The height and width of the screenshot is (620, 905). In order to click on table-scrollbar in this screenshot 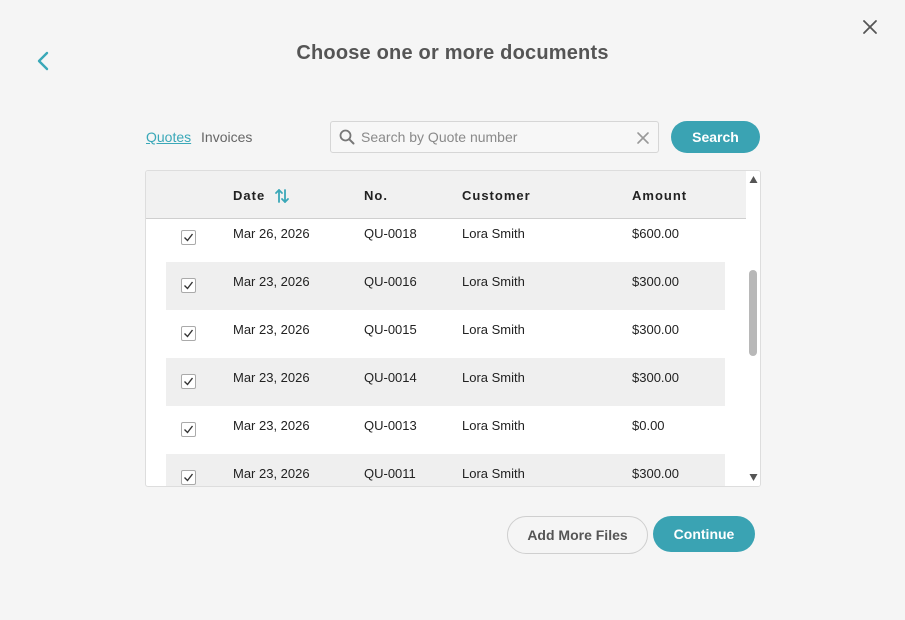, I will do `click(753, 328)`.